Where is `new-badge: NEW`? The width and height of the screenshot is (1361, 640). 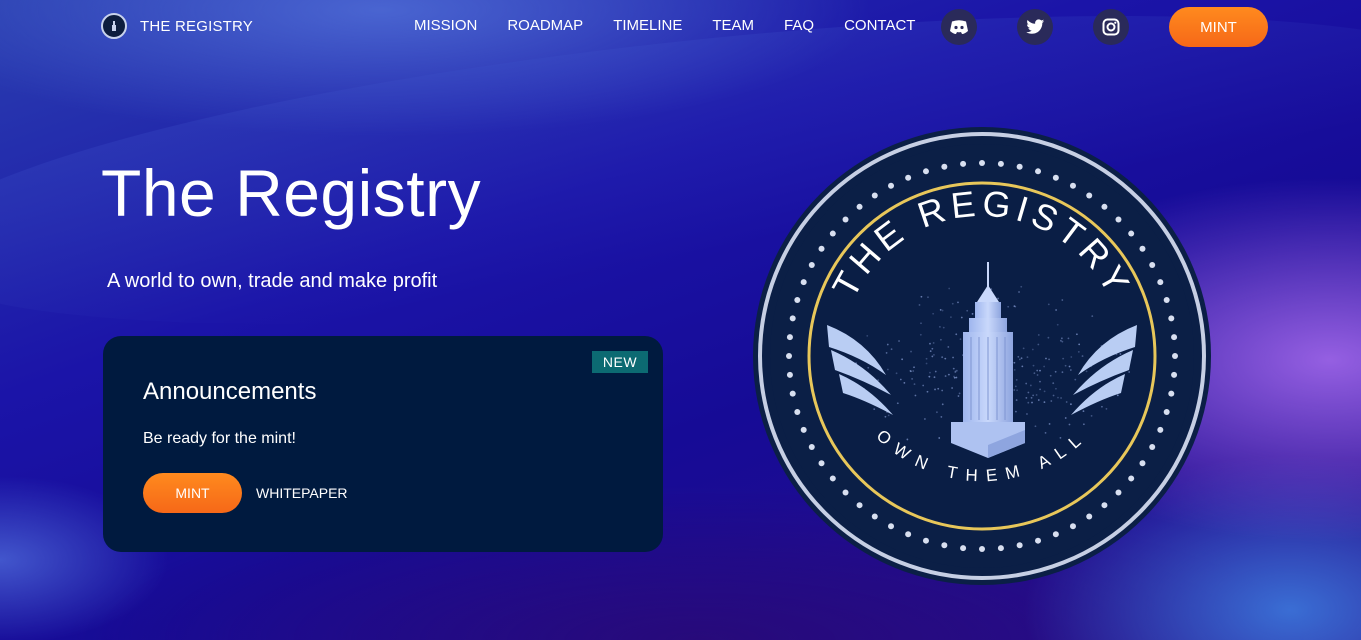 new-badge: NEW is located at coordinates (620, 362).